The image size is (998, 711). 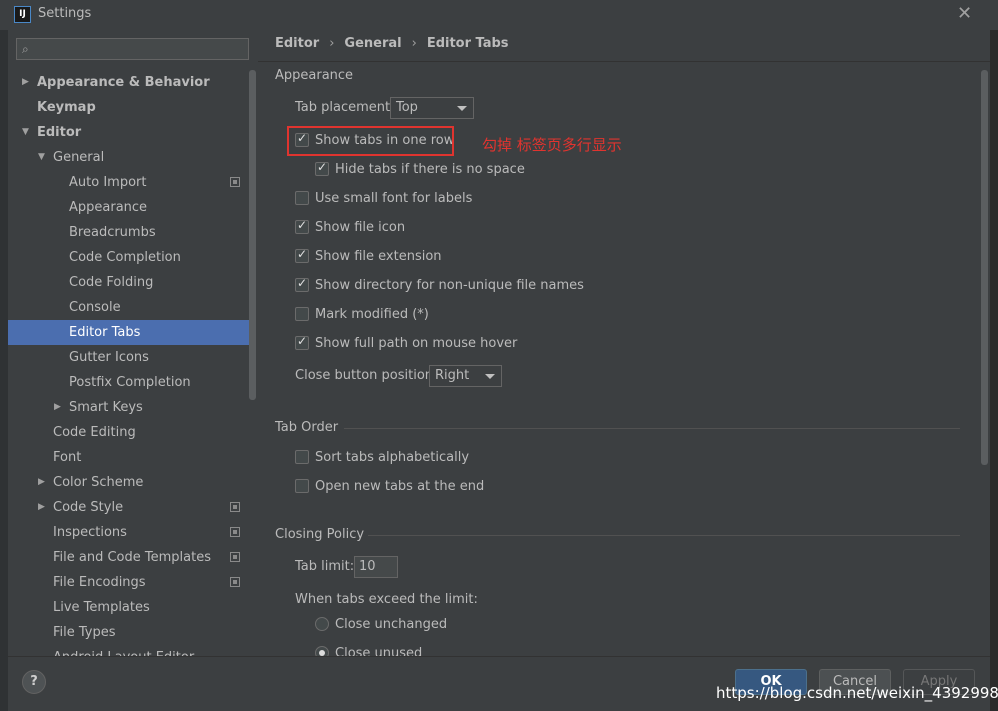 What do you see at coordinates (132, 307) in the screenshot?
I see `tree-item-console: Console` at bounding box center [132, 307].